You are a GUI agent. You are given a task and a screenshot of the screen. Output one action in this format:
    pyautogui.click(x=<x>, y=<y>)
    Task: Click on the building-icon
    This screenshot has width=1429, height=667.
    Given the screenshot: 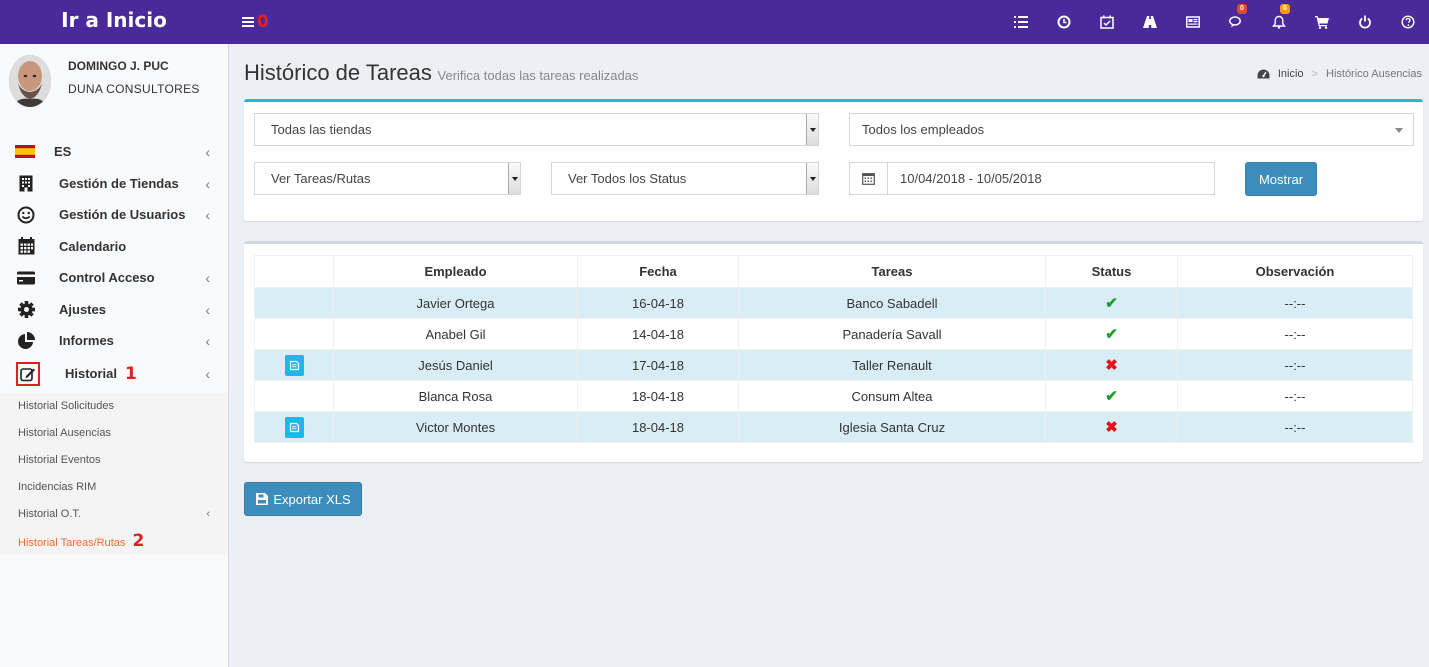 What is the action you would take?
    pyautogui.click(x=26, y=183)
    